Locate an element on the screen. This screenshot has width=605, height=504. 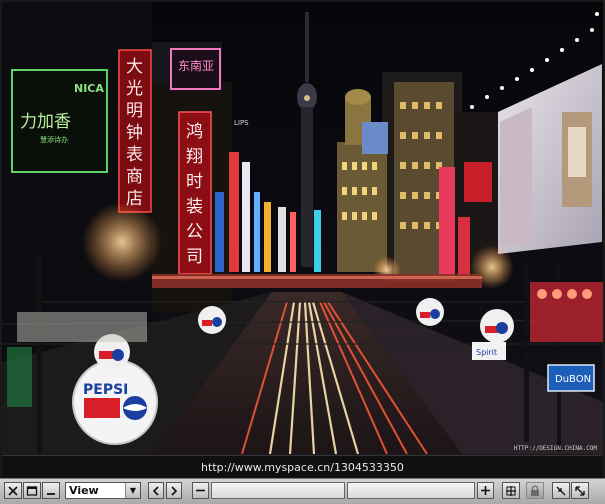
close-icon is located at coordinates (13, 490).